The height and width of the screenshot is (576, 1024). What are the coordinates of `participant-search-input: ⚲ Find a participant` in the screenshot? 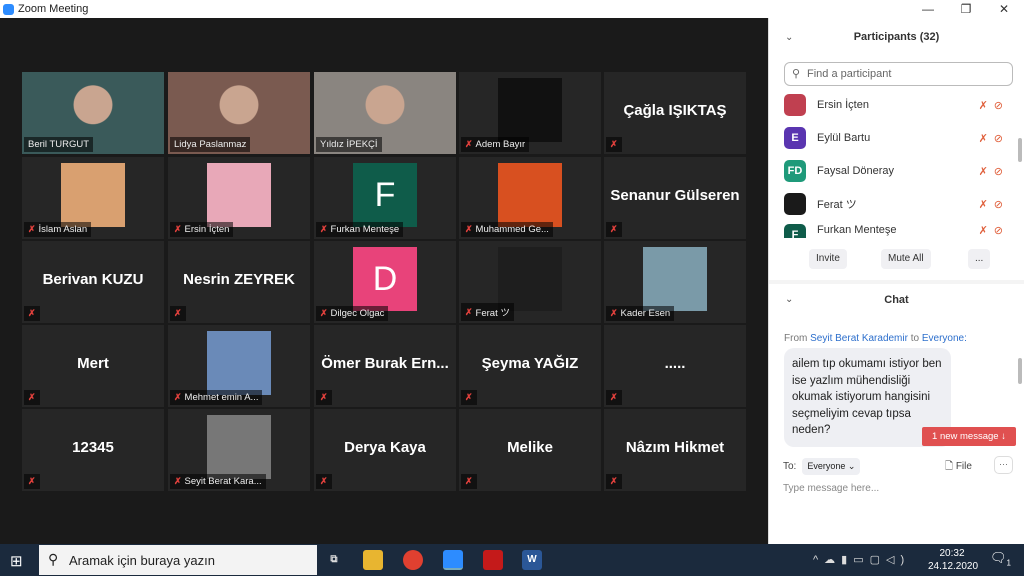 It's located at (898, 74).